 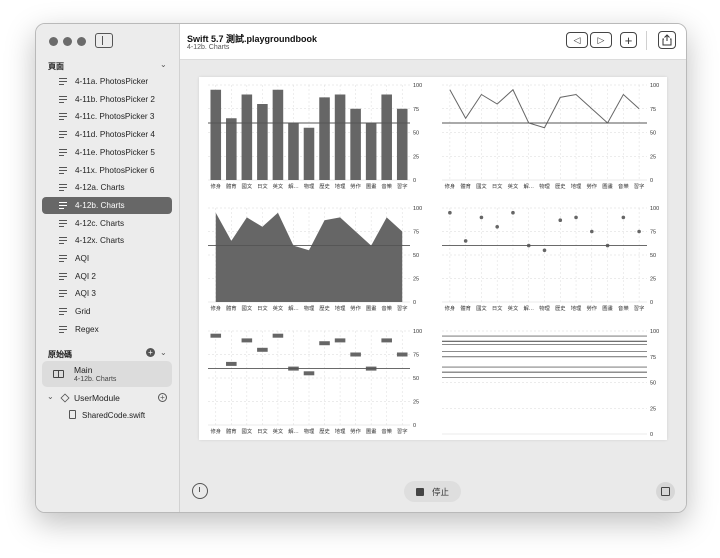 What do you see at coordinates (667, 40) in the screenshot?
I see `share-button` at bounding box center [667, 40].